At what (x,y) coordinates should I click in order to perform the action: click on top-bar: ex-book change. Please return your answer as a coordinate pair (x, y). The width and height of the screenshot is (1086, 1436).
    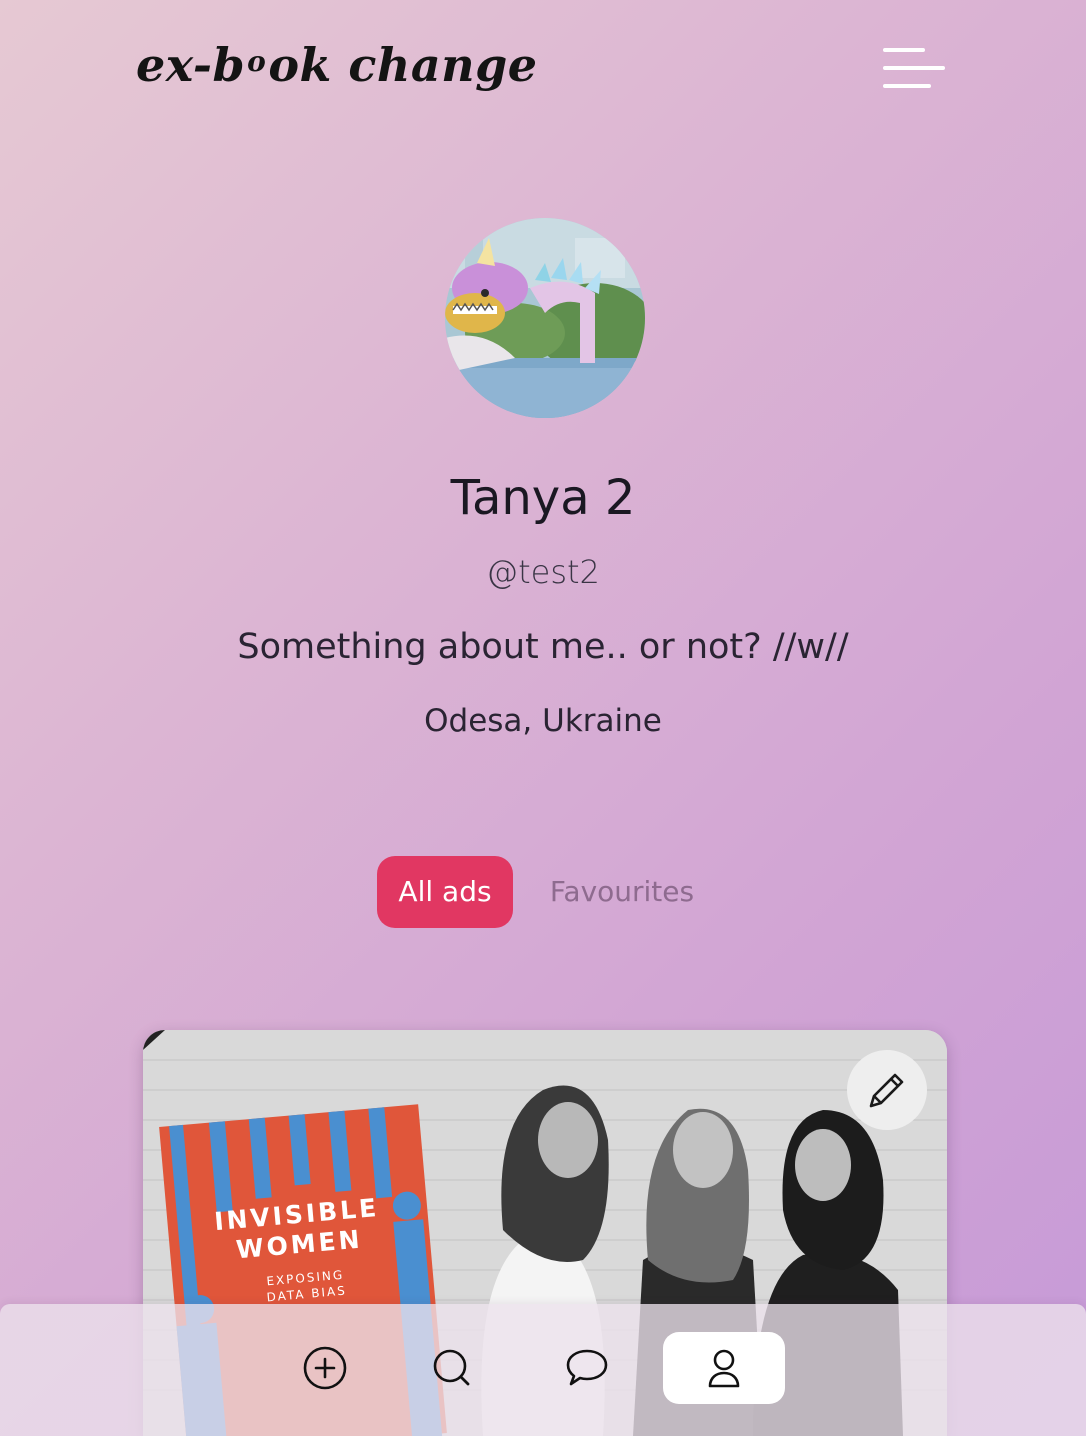
    Looking at the image, I should click on (543, 70).